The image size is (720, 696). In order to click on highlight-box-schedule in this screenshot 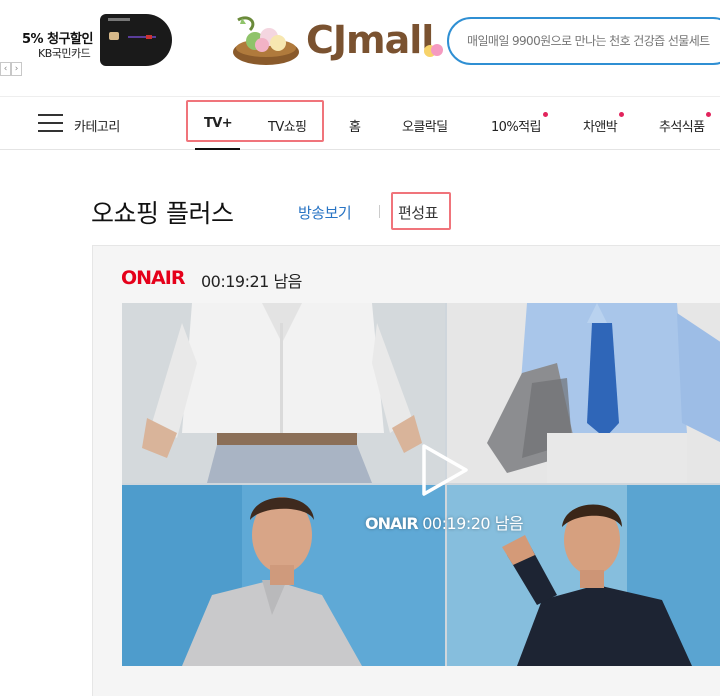, I will do `click(421, 211)`.